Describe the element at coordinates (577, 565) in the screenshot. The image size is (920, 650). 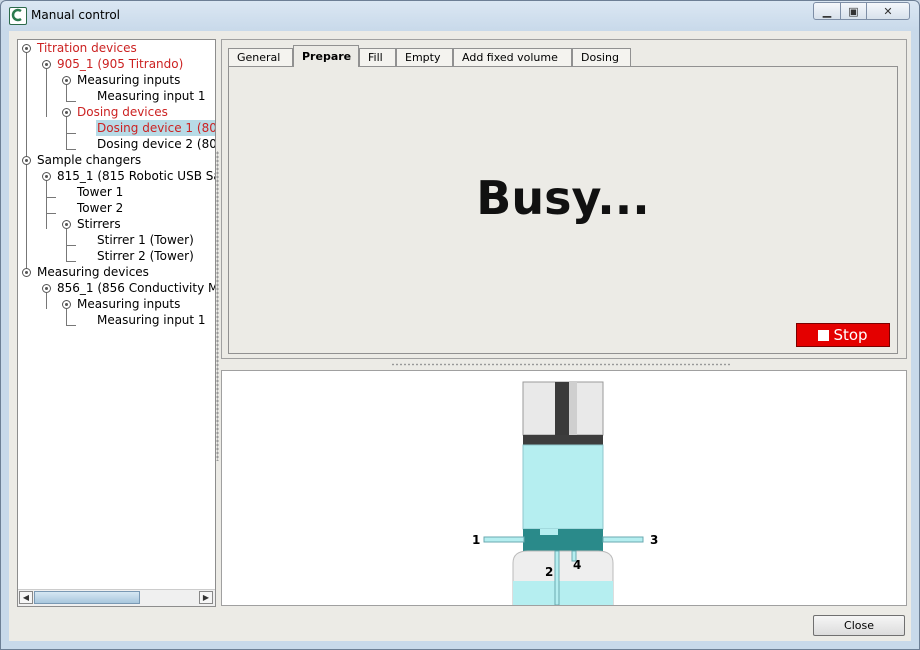
I see `port-4-label: 4` at that location.